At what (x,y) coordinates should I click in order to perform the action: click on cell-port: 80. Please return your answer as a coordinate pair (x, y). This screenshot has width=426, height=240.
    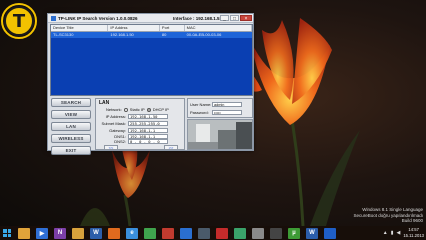
    Looking at the image, I should click on (164, 34).